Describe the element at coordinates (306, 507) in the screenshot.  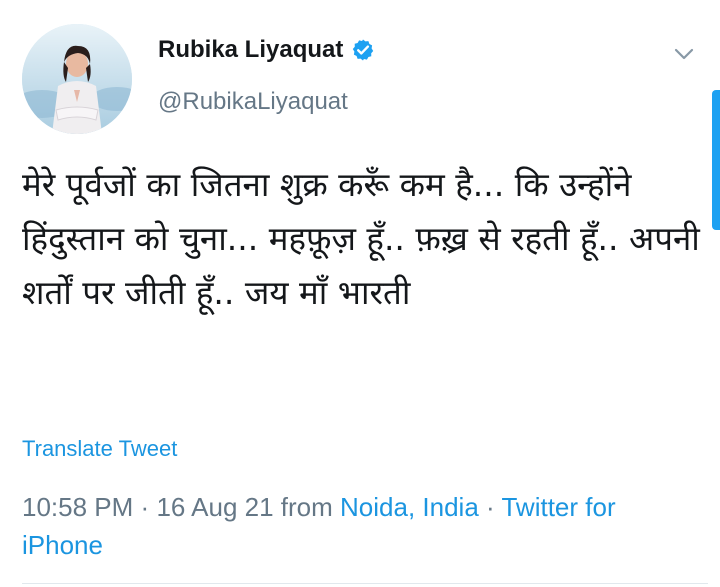
I see `from-label: from` at that location.